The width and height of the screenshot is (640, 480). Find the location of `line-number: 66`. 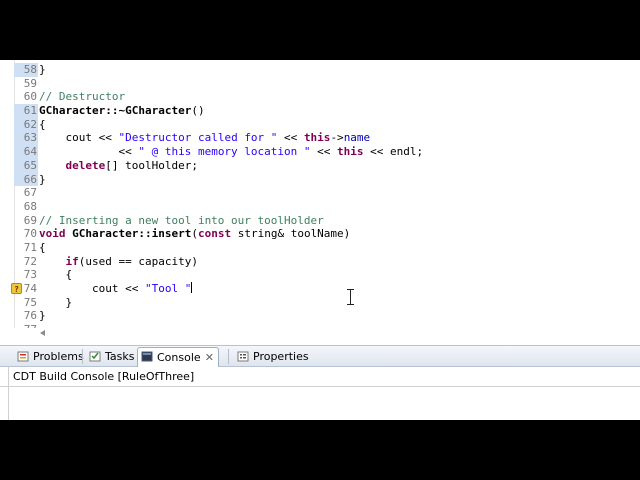

line-number: 66 is located at coordinates (26, 179).